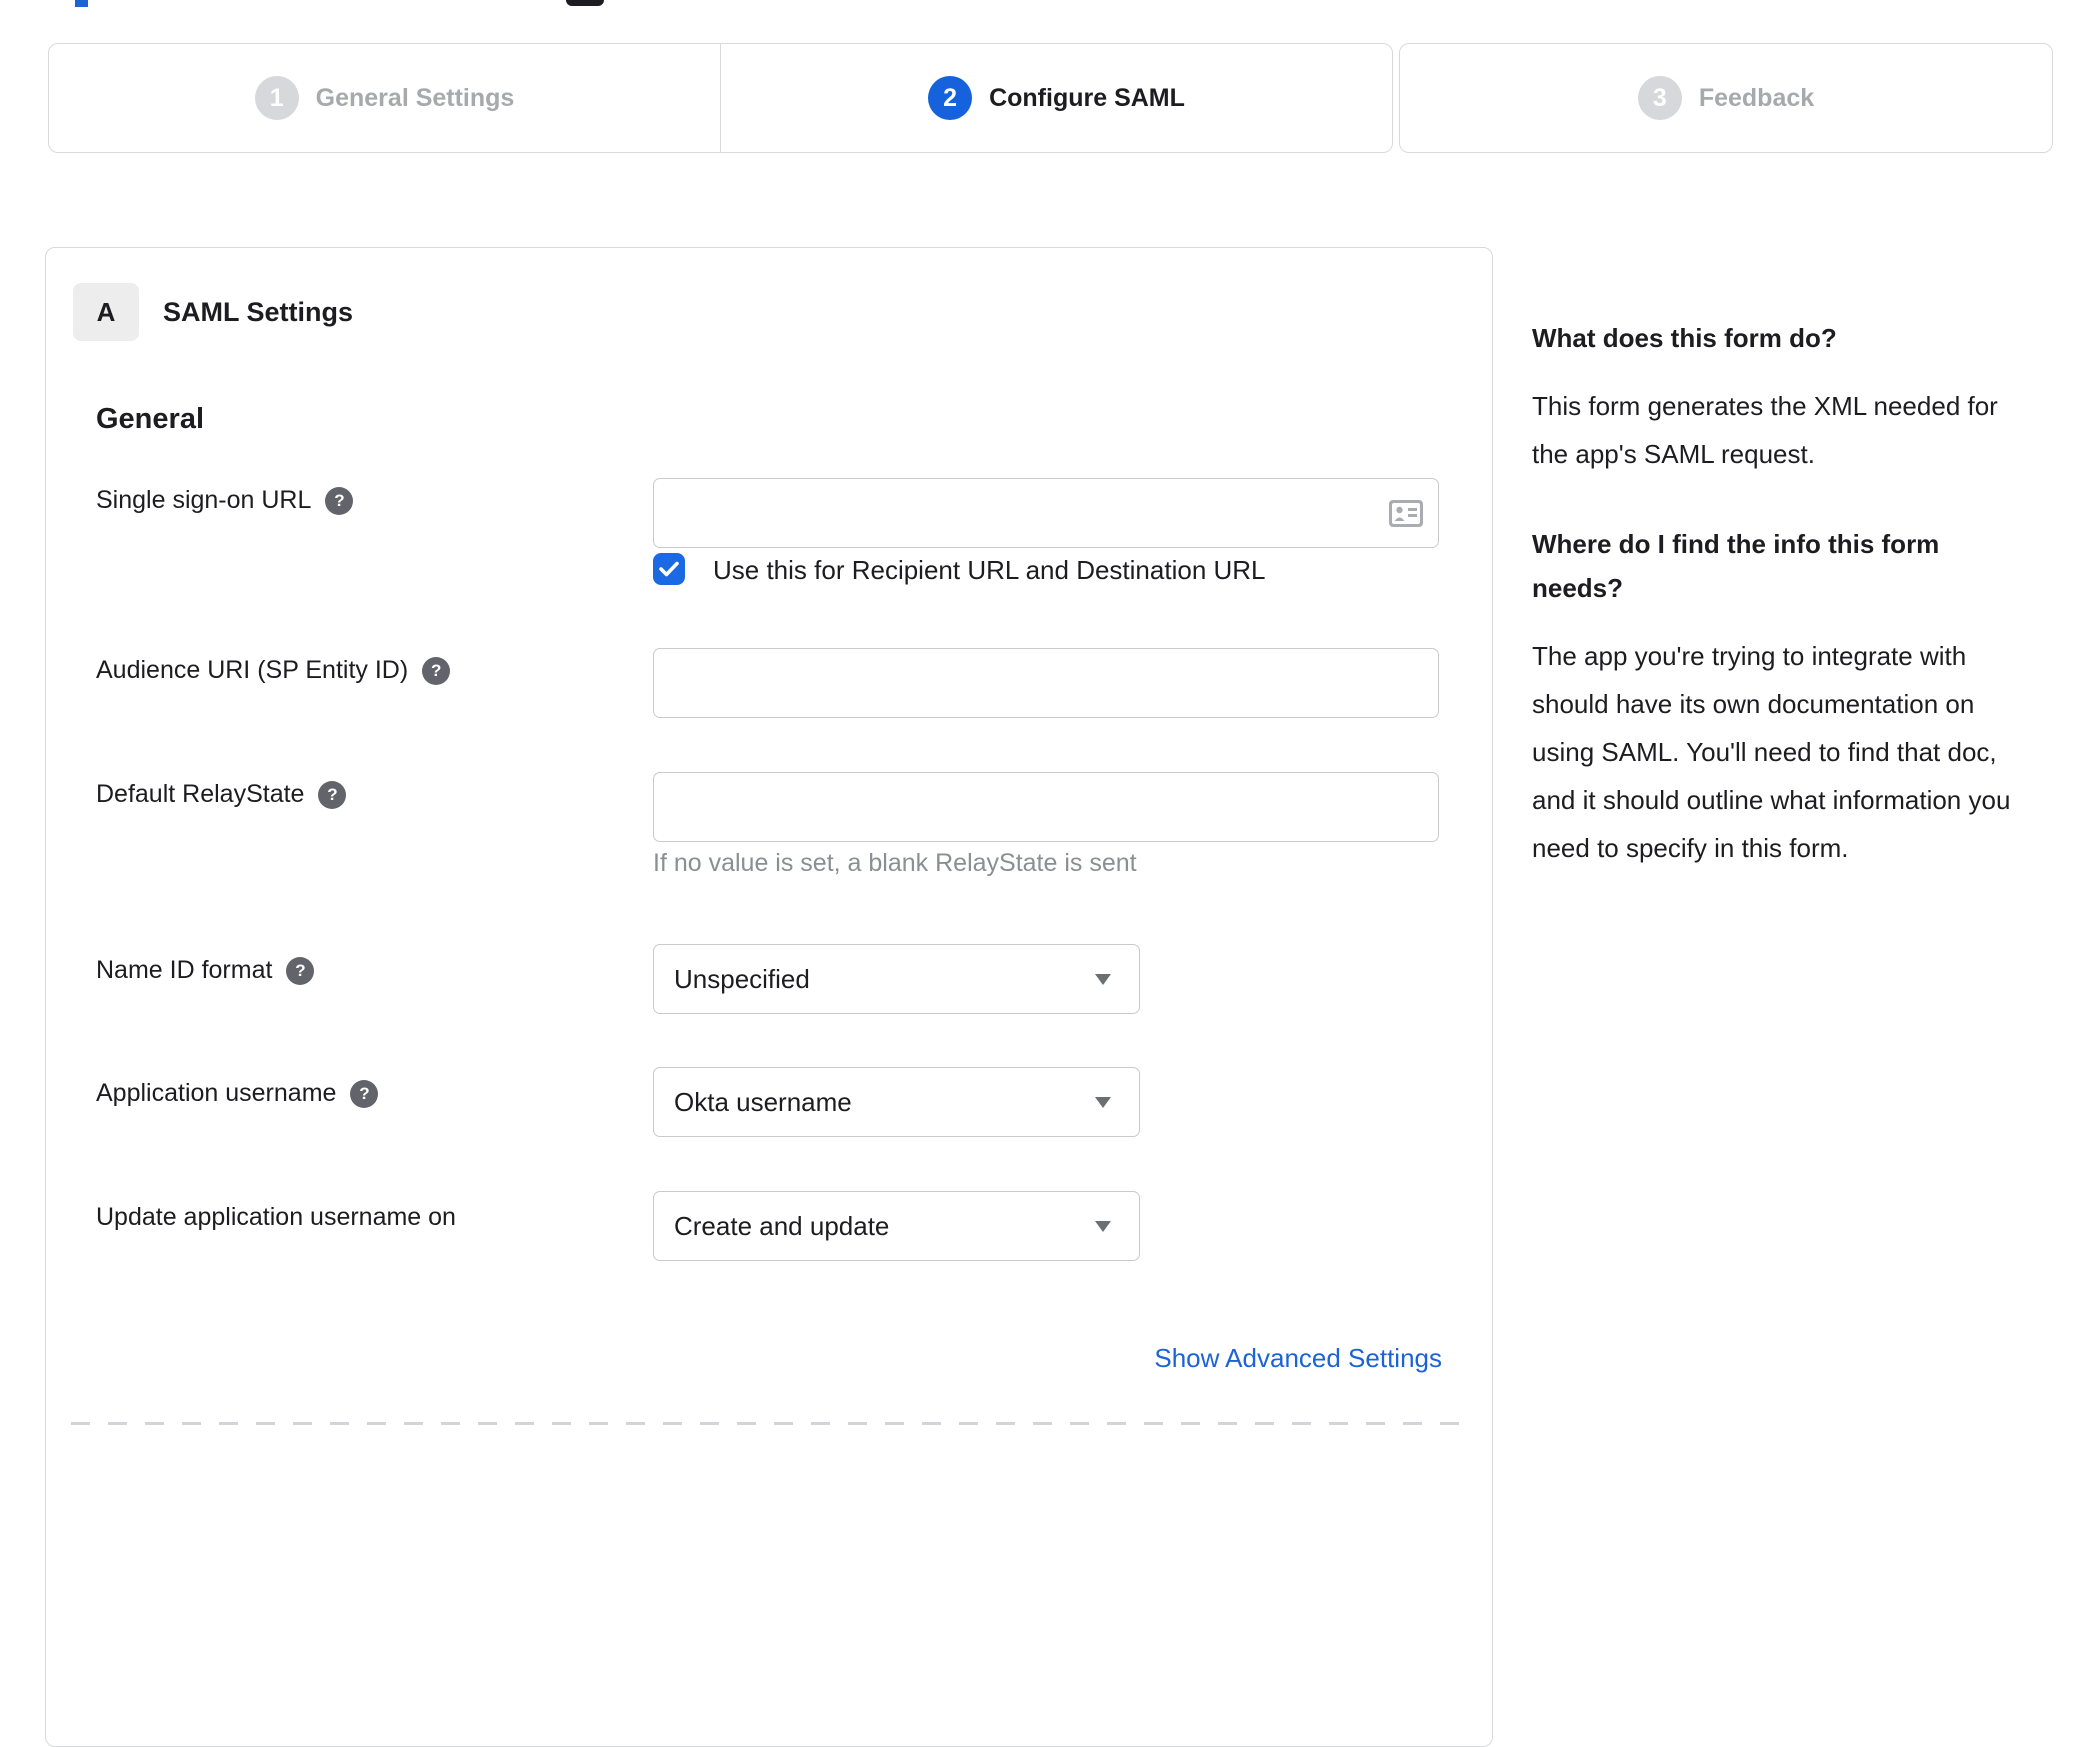  I want to click on selected-value: Create and update, so click(782, 1225).